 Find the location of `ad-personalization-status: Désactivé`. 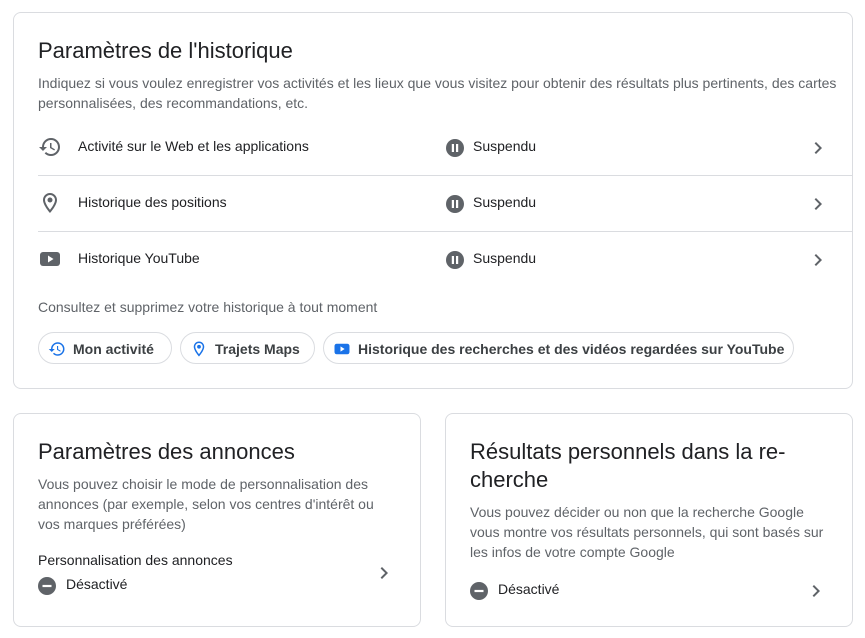

ad-personalization-status: Désactivé is located at coordinates (97, 584).